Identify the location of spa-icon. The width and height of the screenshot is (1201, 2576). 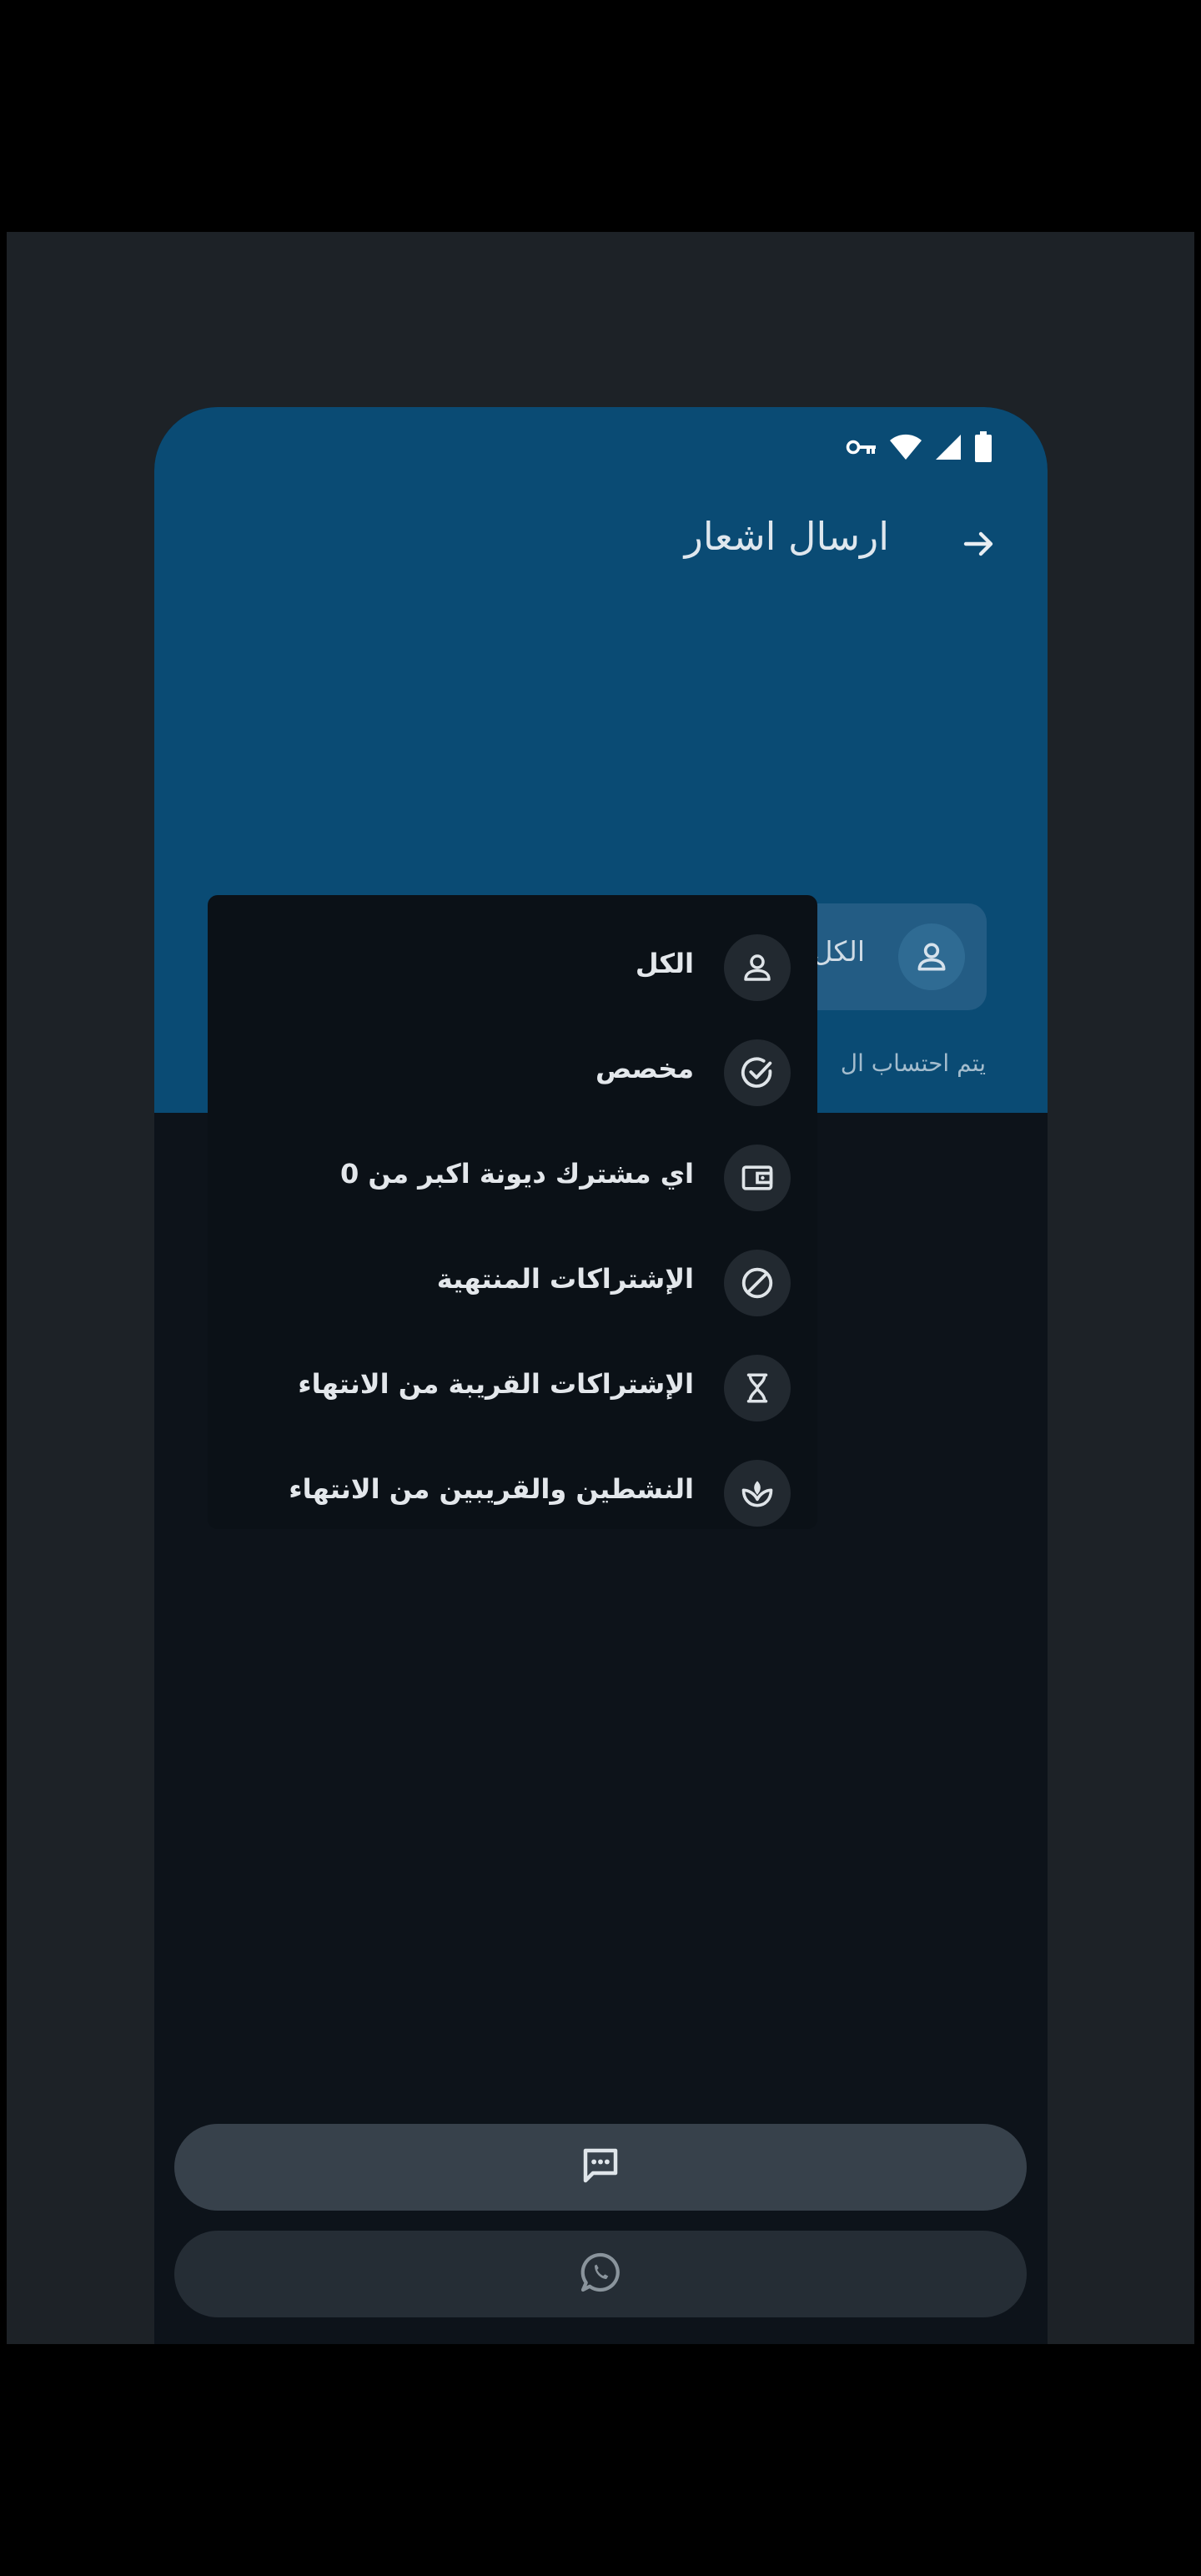
(758, 1493).